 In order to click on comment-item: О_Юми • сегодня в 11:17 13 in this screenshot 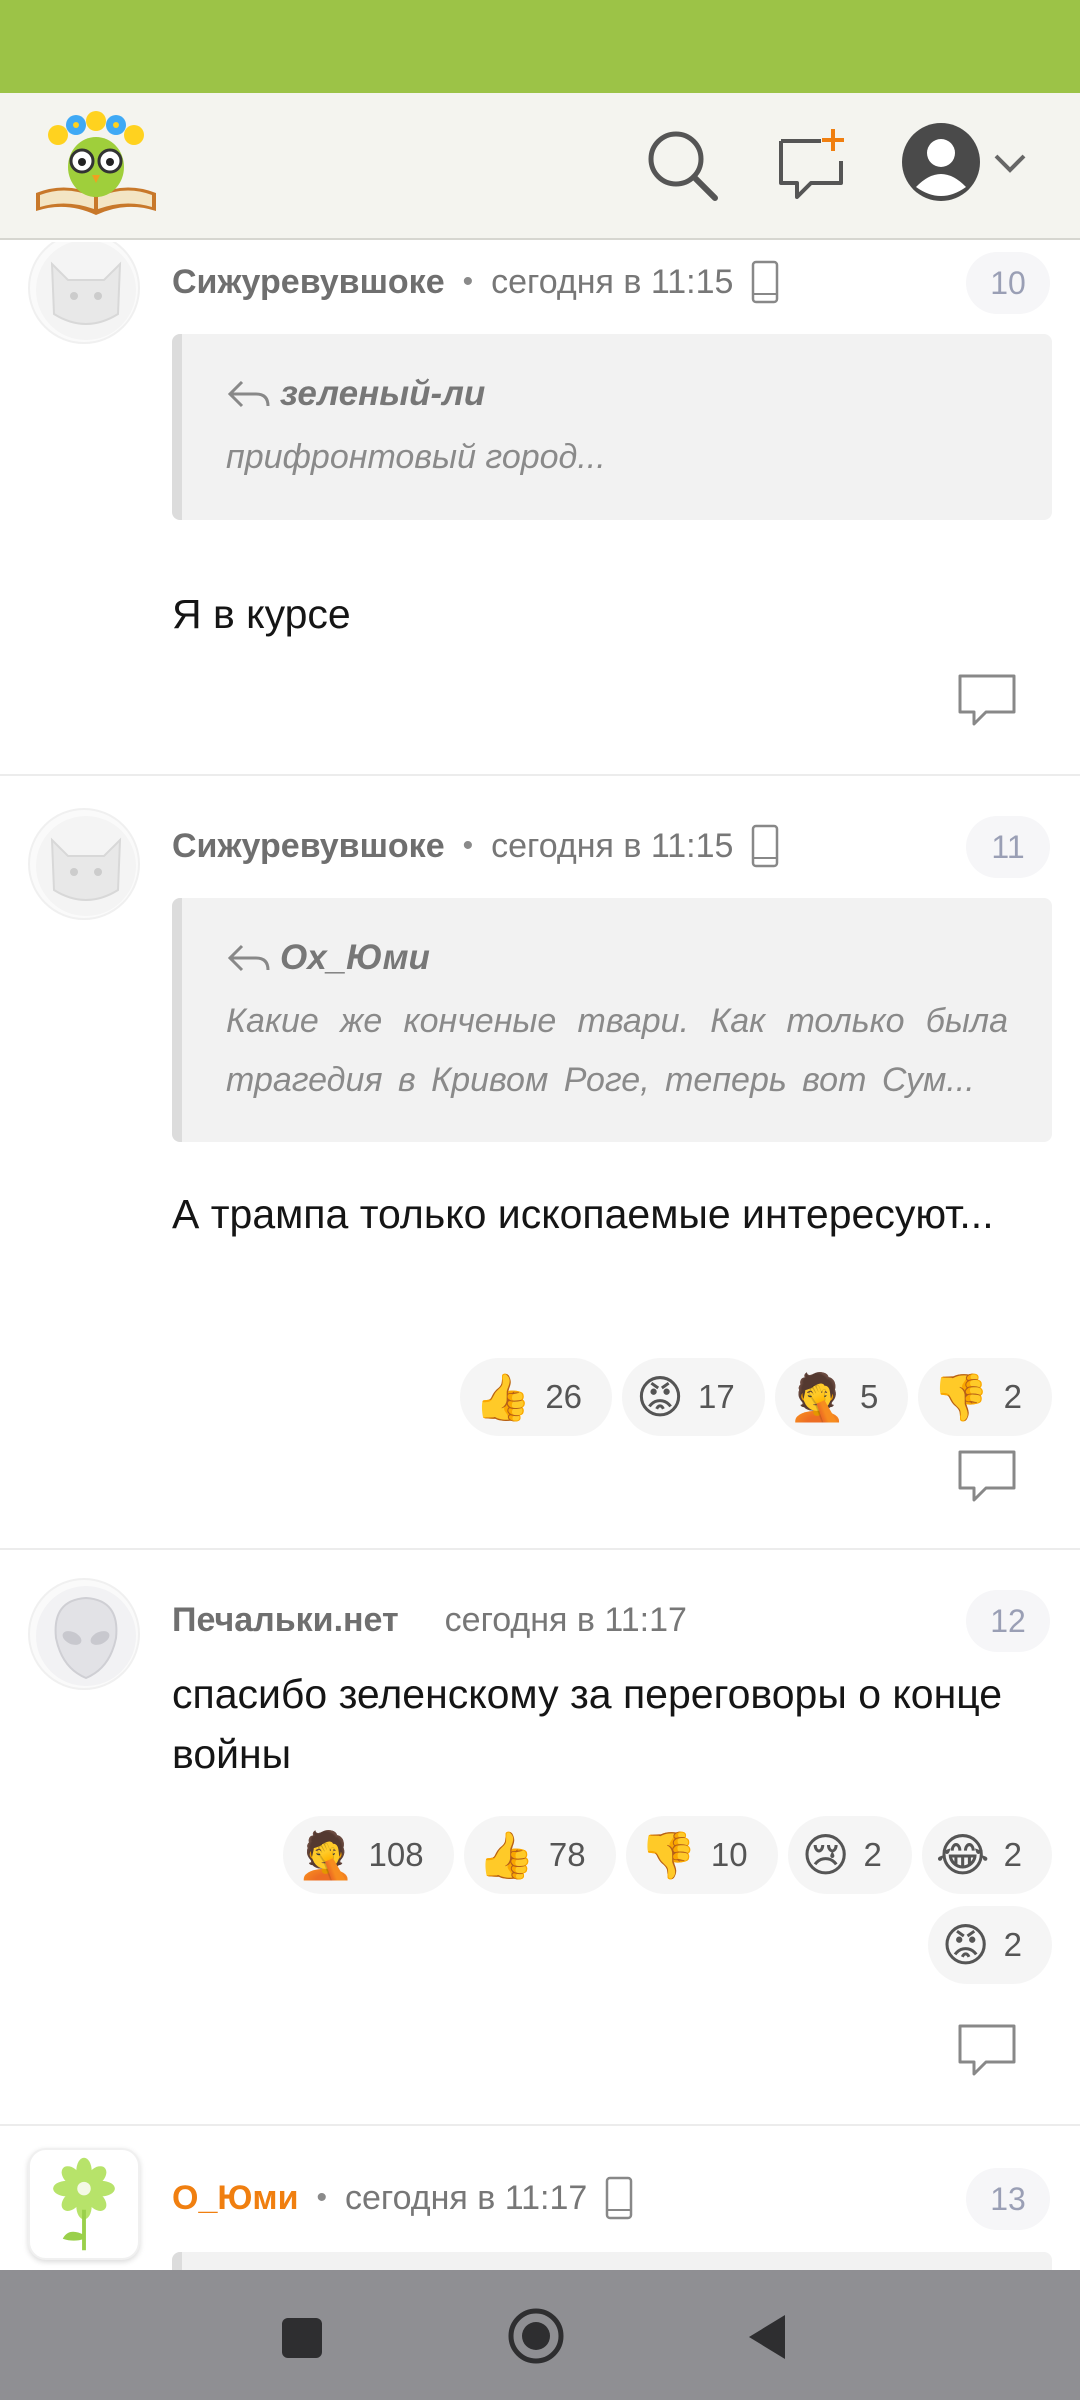, I will do `click(540, 2199)`.